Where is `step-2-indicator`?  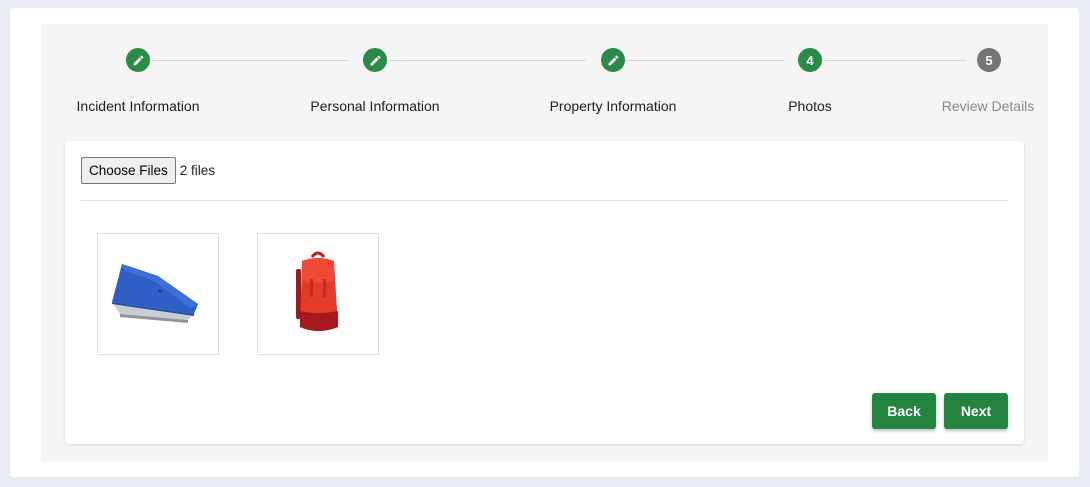 step-2-indicator is located at coordinates (375, 60).